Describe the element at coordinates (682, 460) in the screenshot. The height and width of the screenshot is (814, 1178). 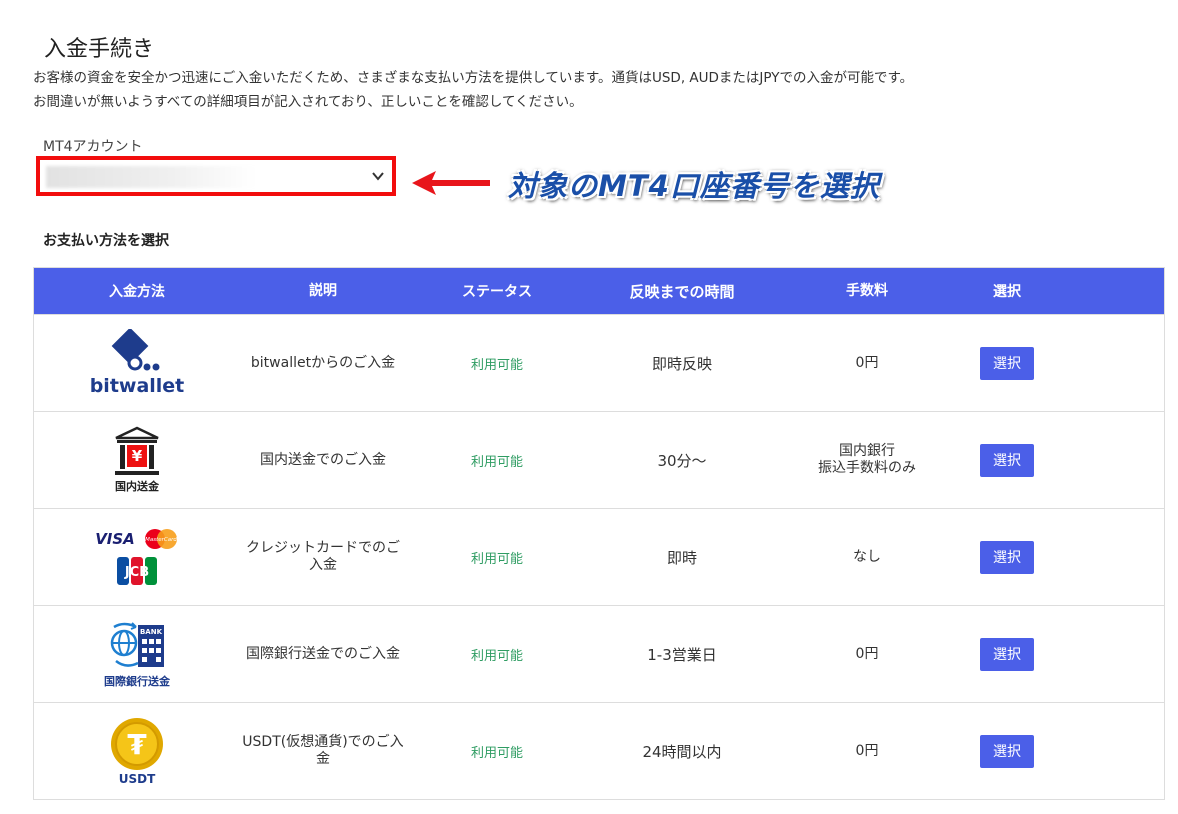
I see `row-time: 30分～` at that location.